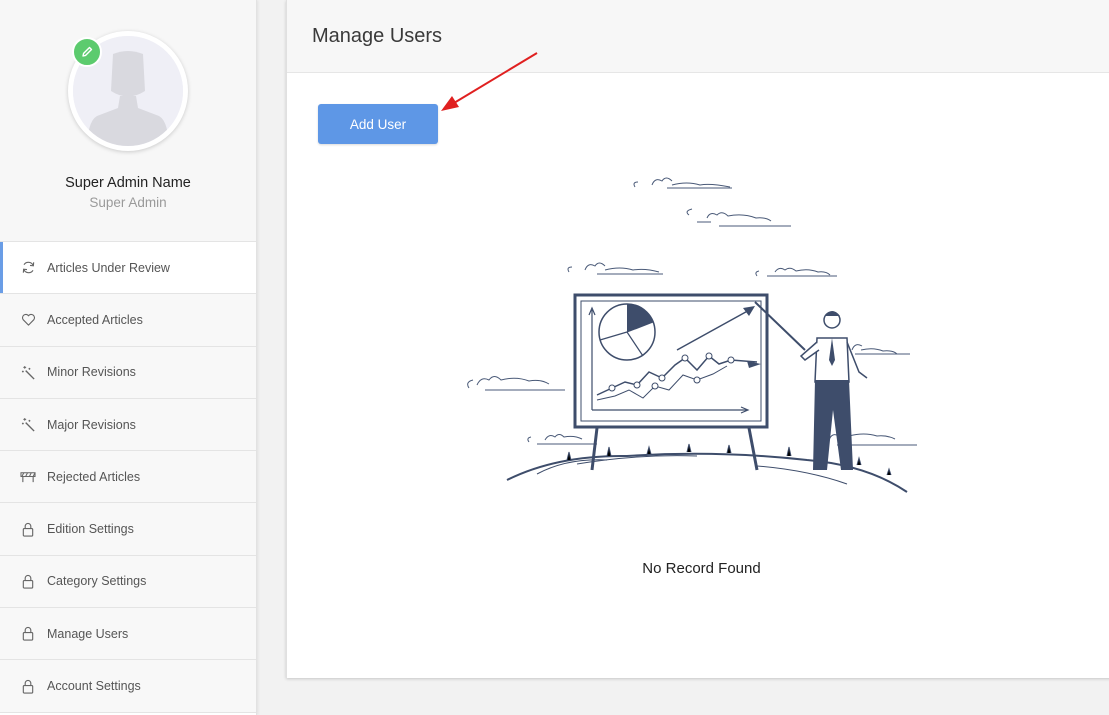  Describe the element at coordinates (28, 477) in the screenshot. I see `barrier-icon` at that location.